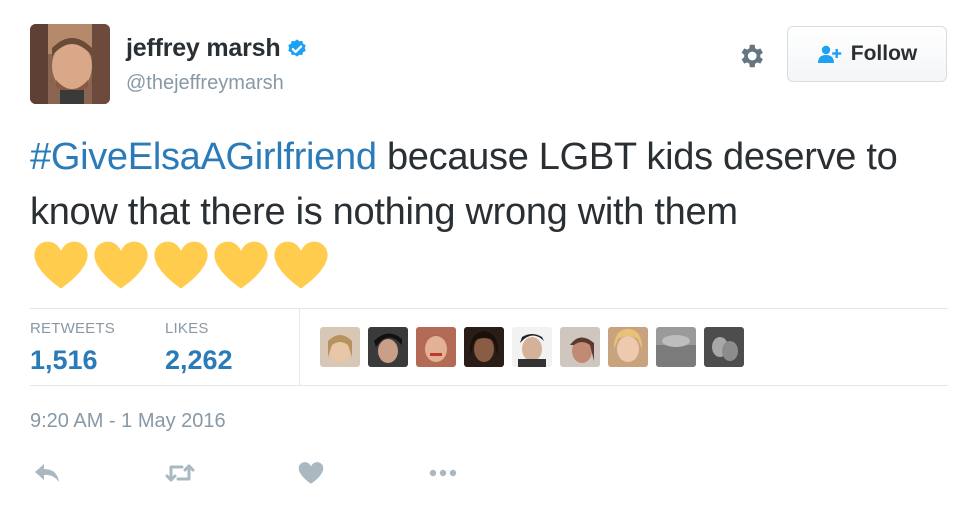 Image resolution: width=980 pixels, height=509 pixels. What do you see at coordinates (64, 360) in the screenshot?
I see `retweets-count: 1,516` at bounding box center [64, 360].